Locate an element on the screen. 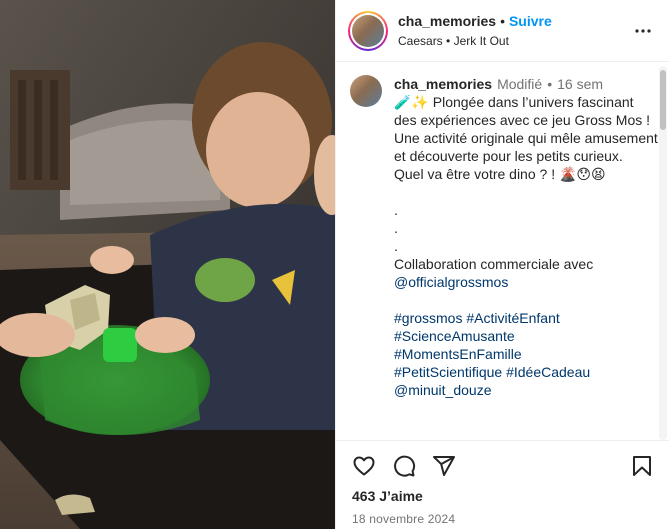  heart-icon is located at coordinates (364, 466).